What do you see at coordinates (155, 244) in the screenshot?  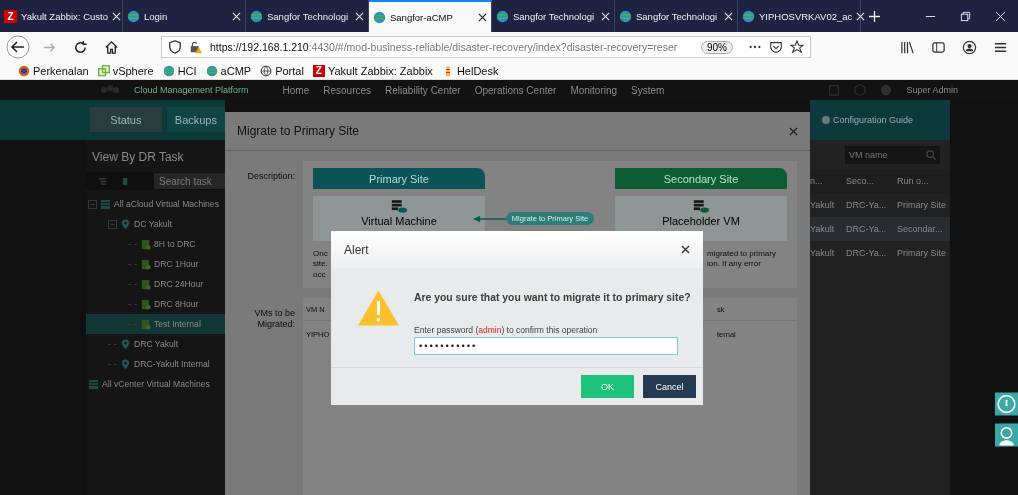 I see `tree-item: 8H to DRC` at bounding box center [155, 244].